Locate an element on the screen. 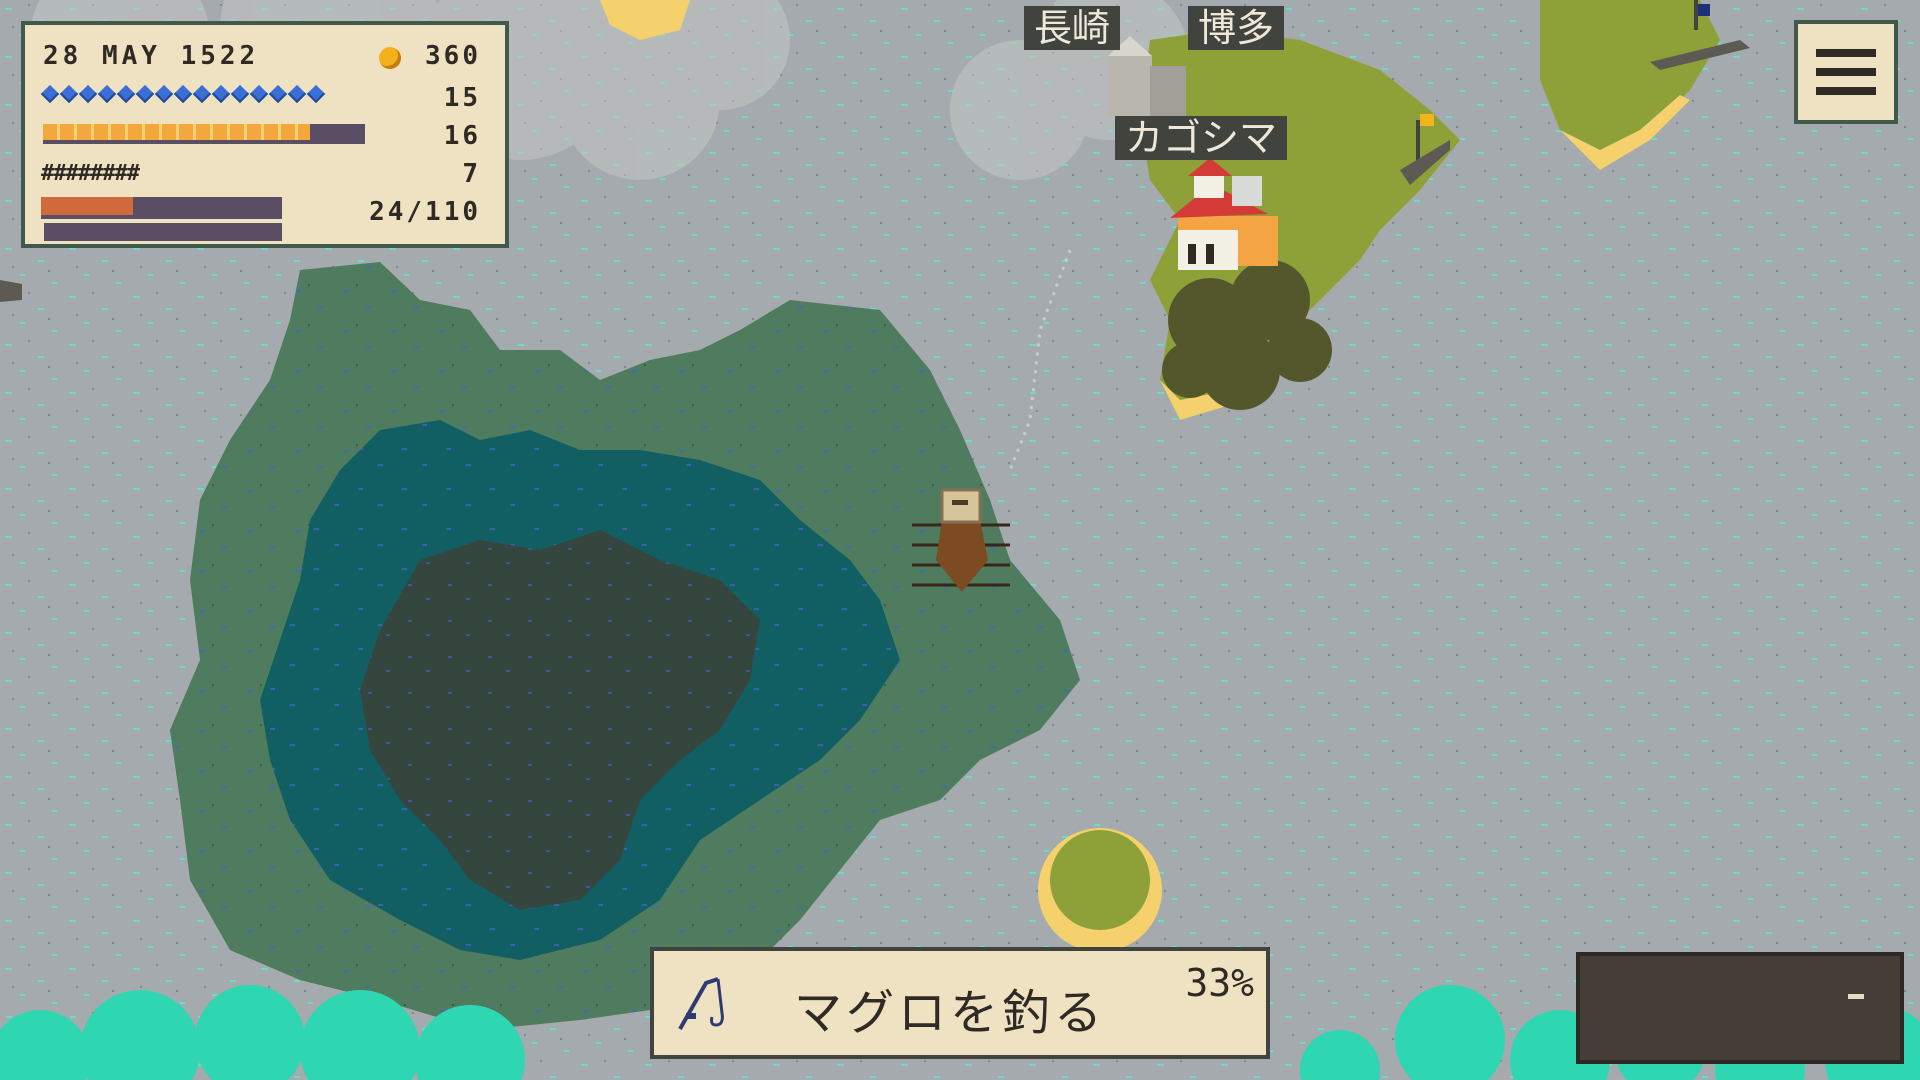  gold-amount: 360 is located at coordinates (453, 56).